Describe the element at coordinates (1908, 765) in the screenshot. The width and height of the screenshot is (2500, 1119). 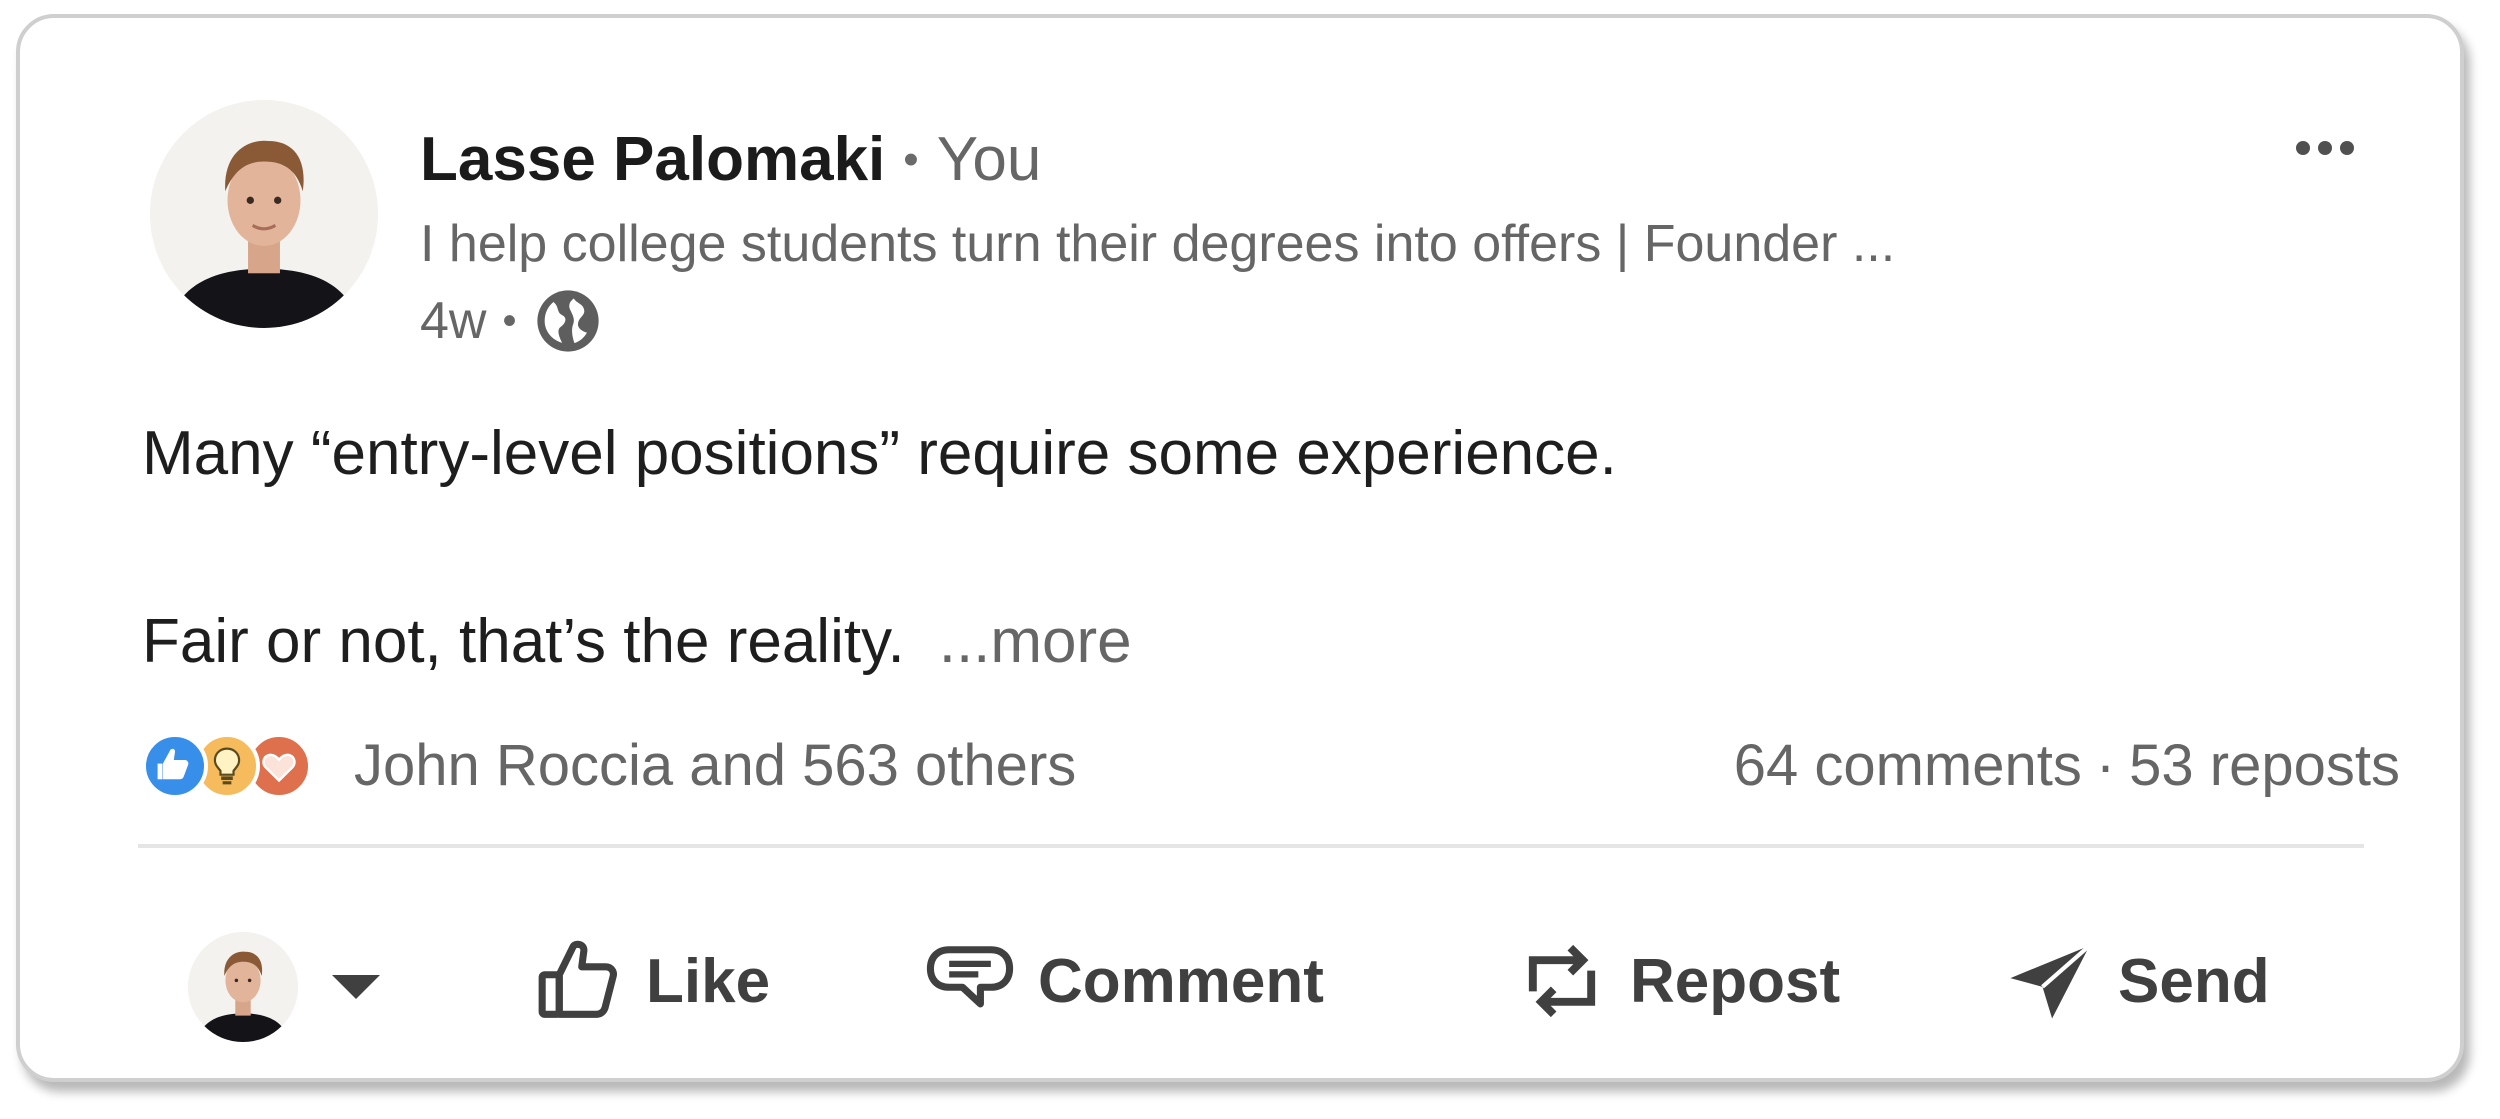
I see `comments-count: 64 comments` at that location.